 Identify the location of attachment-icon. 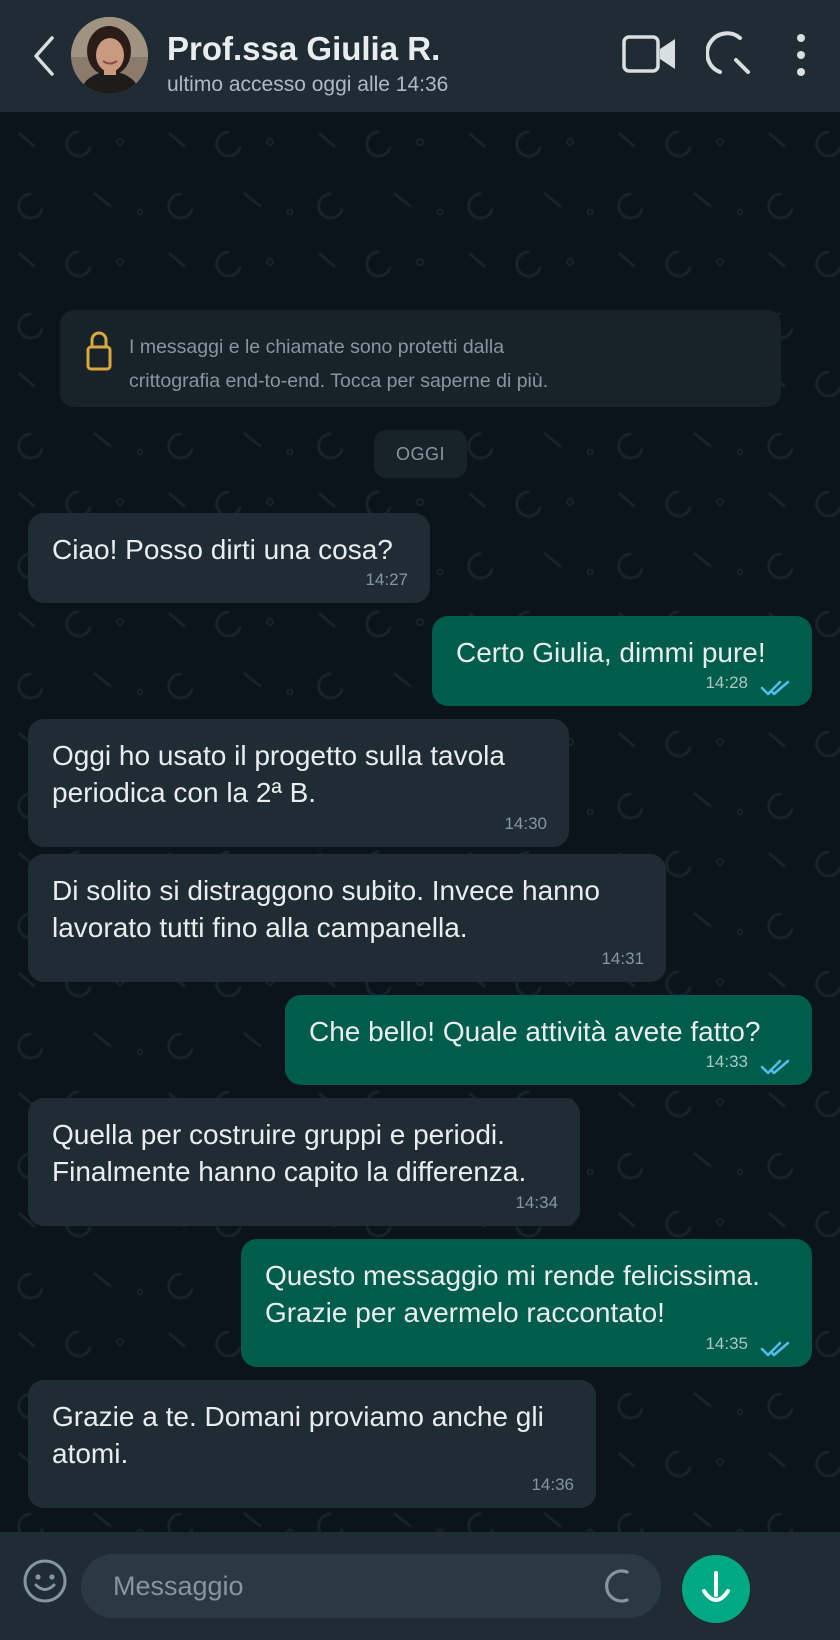
(617, 1586).